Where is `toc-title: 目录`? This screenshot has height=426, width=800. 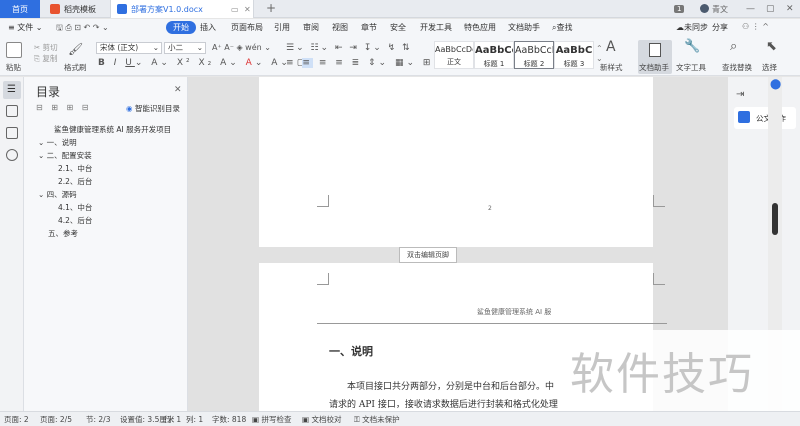
toc-title: 目录 is located at coordinates (48, 92).